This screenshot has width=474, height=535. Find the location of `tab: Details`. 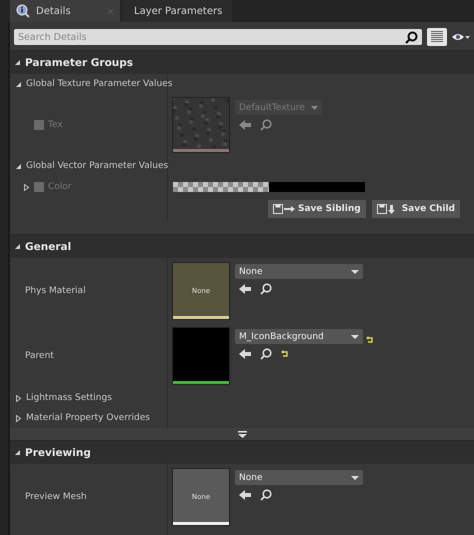

tab: Details is located at coordinates (65, 11).